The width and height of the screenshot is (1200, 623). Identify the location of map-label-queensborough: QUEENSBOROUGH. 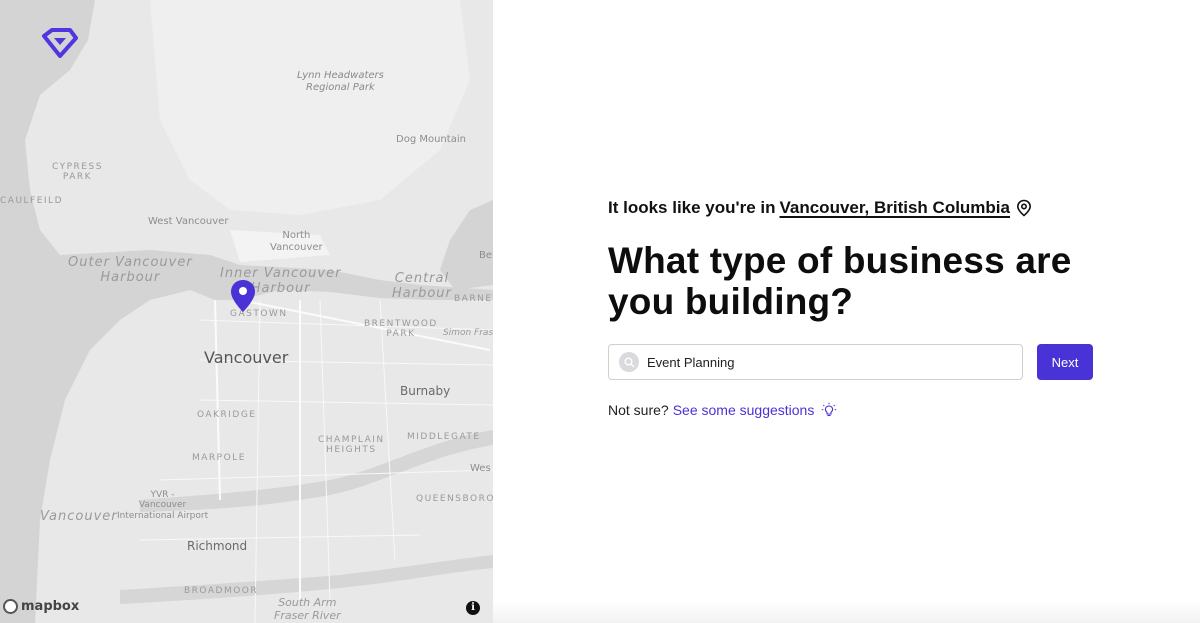
(454, 499).